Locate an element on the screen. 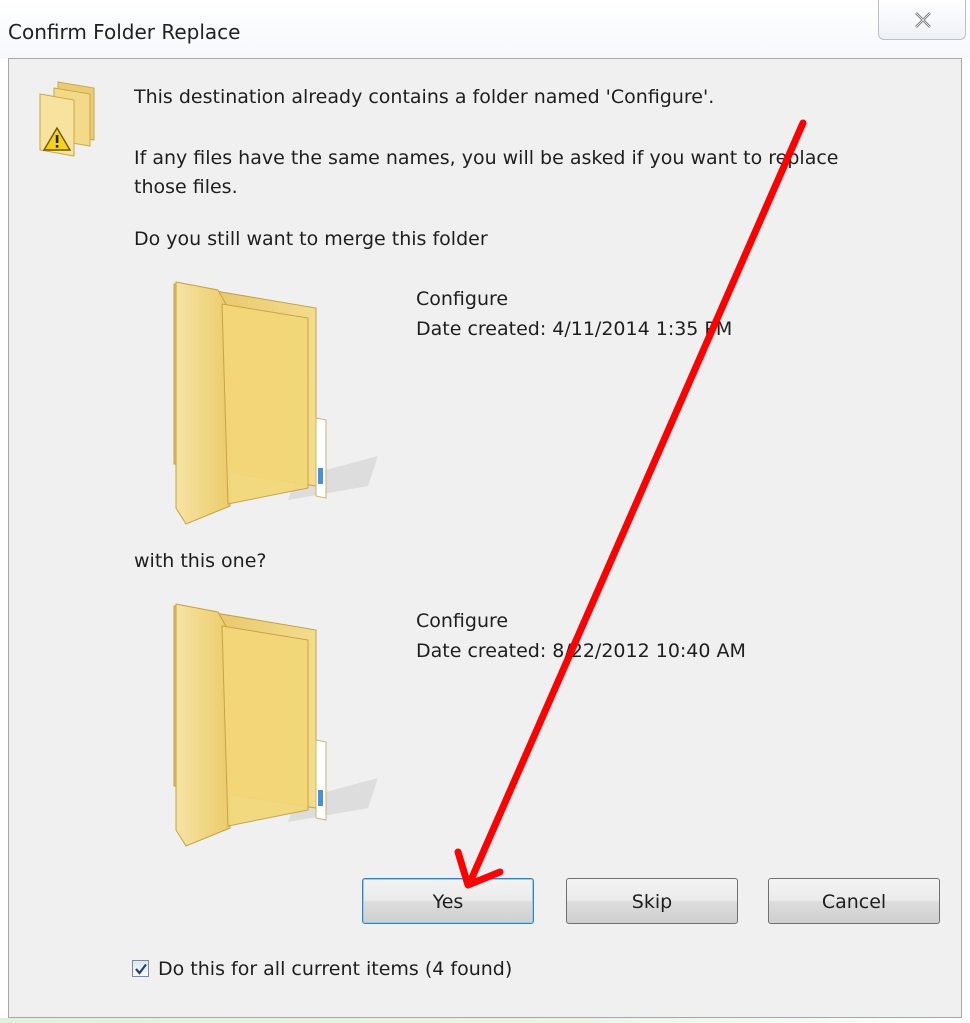 The image size is (970, 1023). window-title: Confirm Folder Replace is located at coordinates (124, 32).